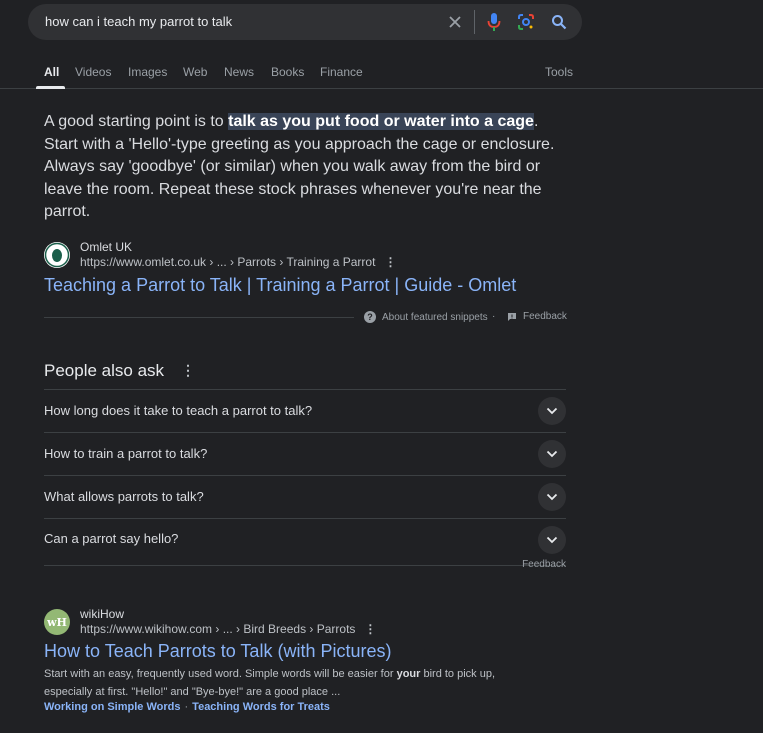  Describe the element at coordinates (93, 72) in the screenshot. I see `tab-videos: Videos` at that location.